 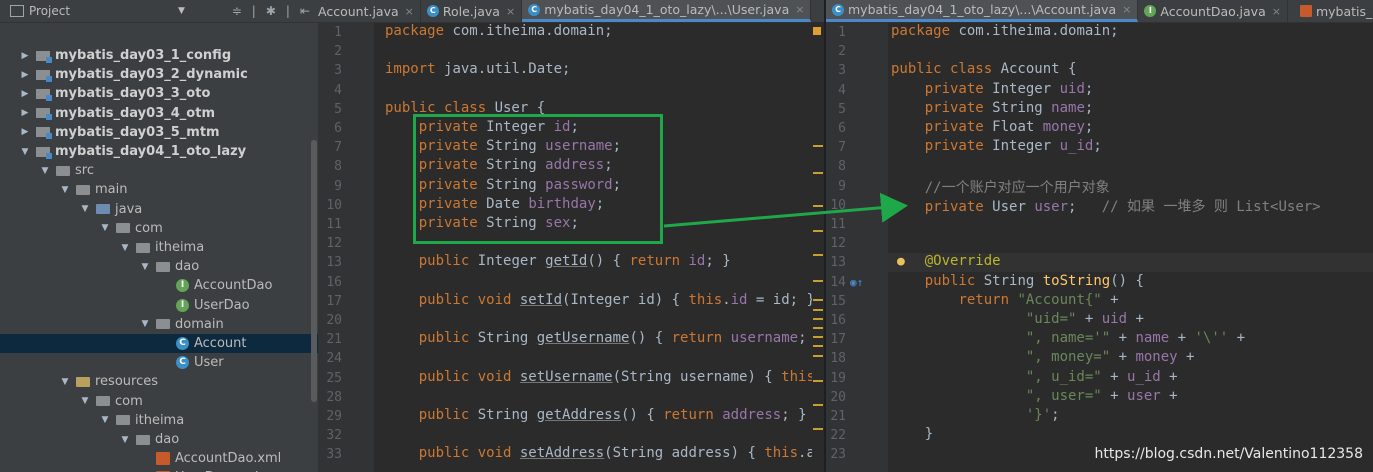 What do you see at coordinates (1228, 454) in the screenshot?
I see `watermark: https://blog.csdn.net/Valentino112358` at bounding box center [1228, 454].